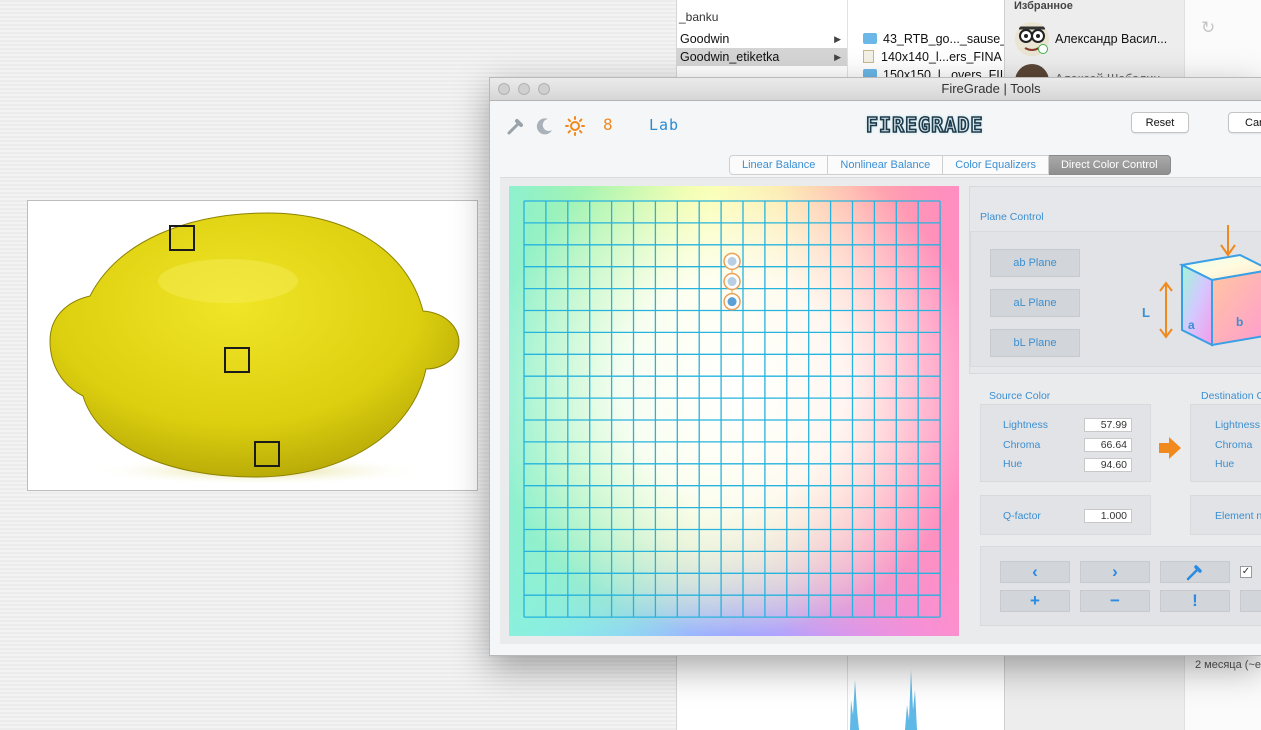 This screenshot has width=1261, height=730. I want to click on lemon-image, so click(252, 345).